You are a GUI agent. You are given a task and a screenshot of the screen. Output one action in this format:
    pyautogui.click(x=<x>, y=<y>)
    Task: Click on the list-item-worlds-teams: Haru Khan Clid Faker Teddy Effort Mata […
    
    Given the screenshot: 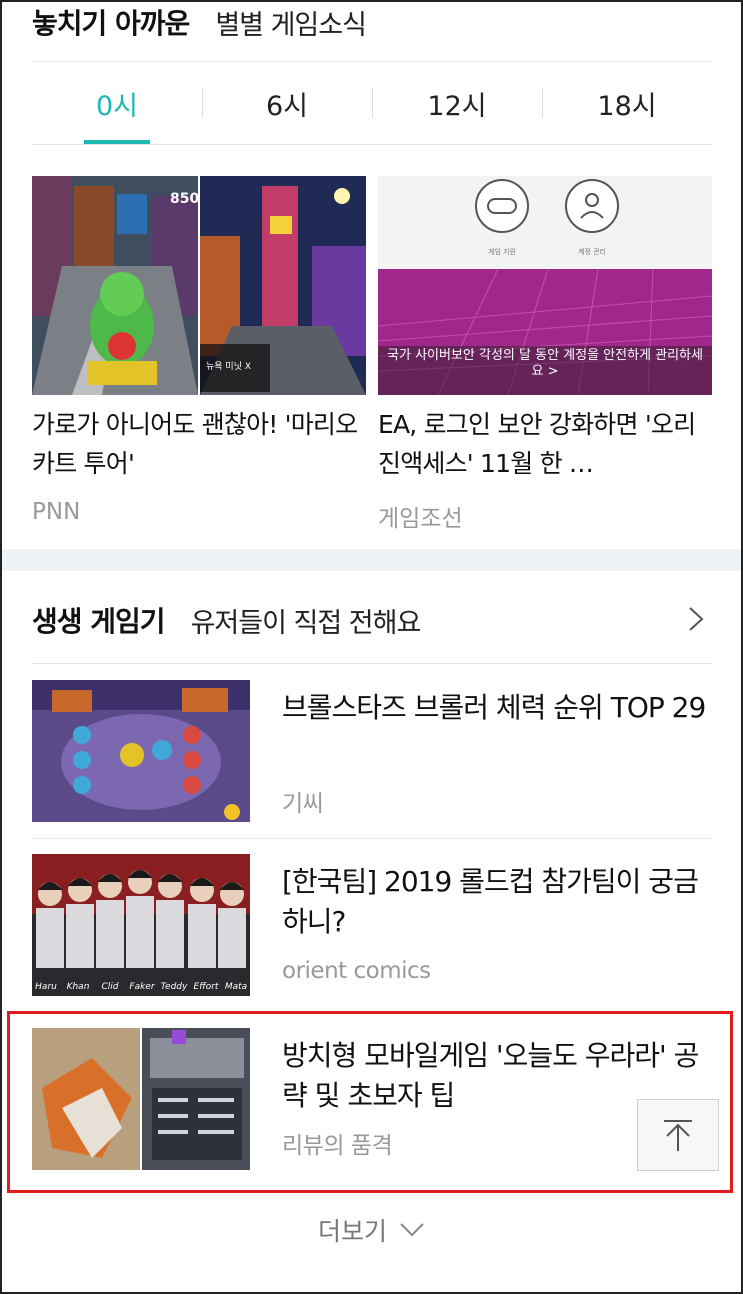 What is the action you would take?
    pyautogui.click(x=372, y=925)
    